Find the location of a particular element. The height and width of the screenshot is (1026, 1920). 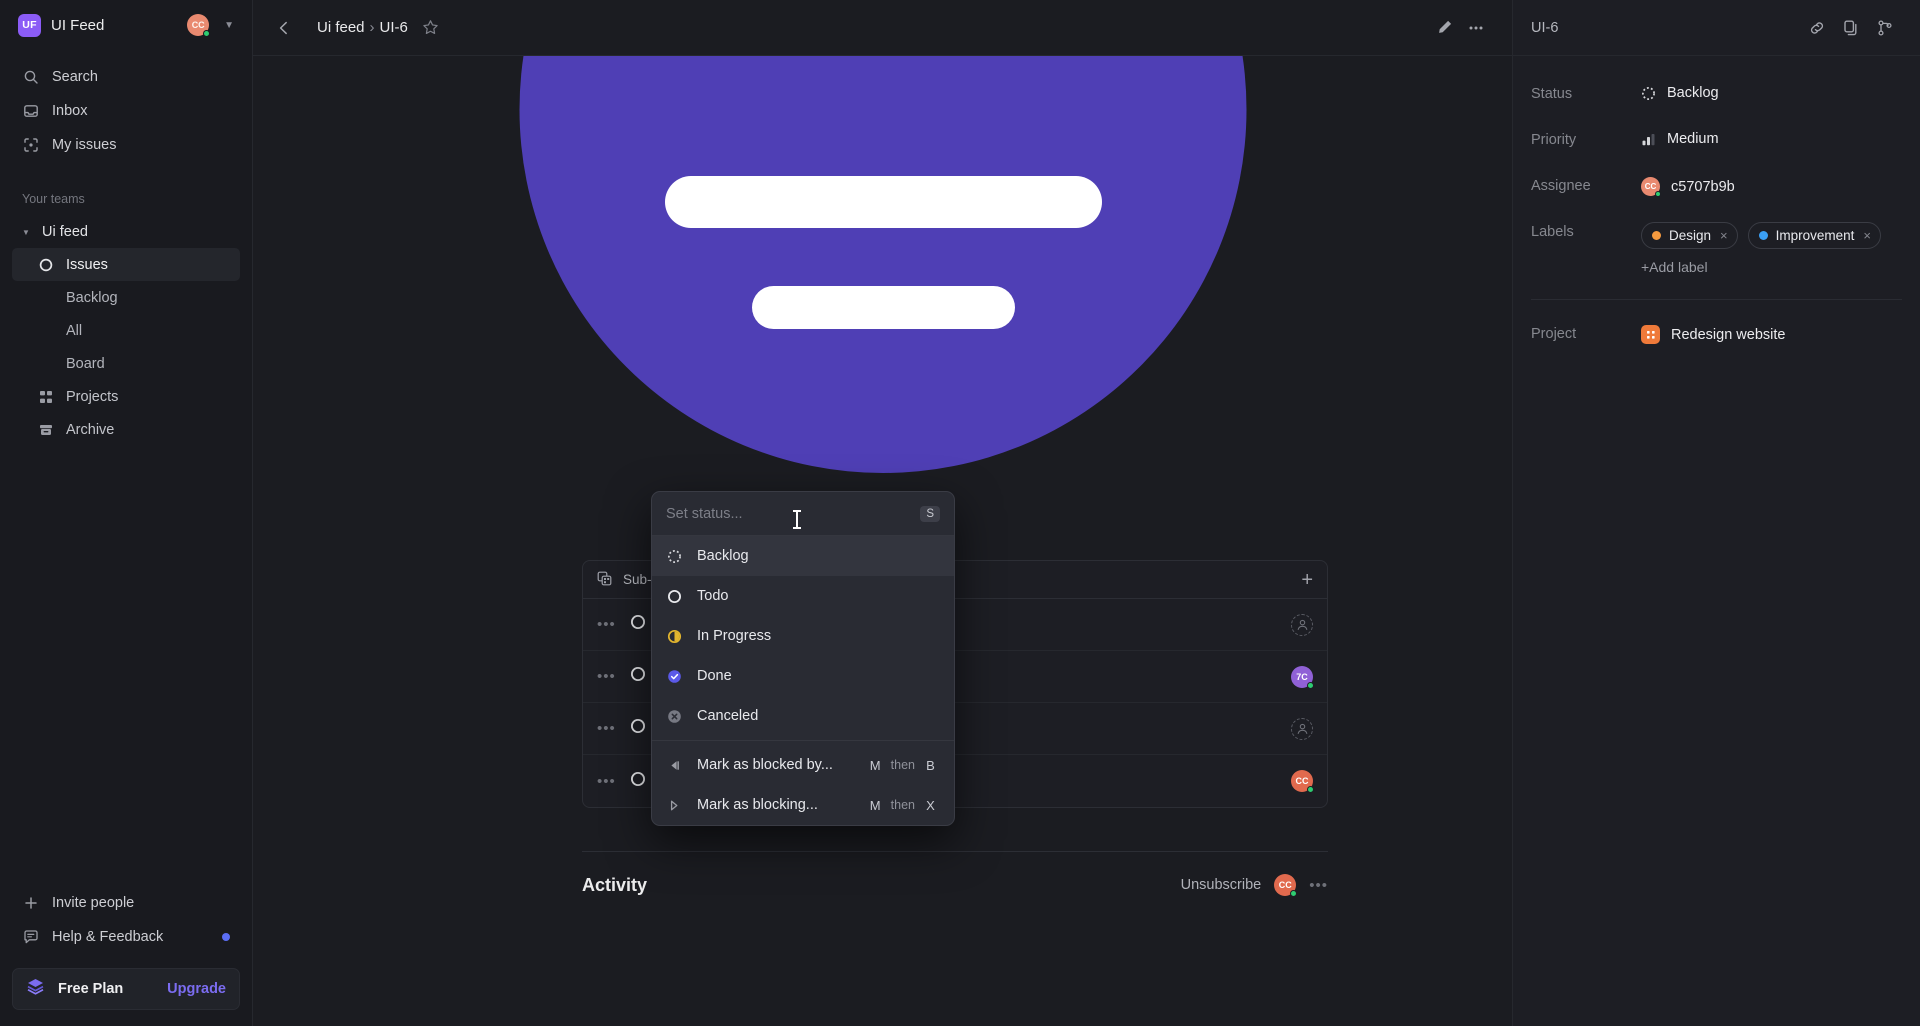

sidebar-item-help-feedback: Help & Feedback is located at coordinates (126, 937).